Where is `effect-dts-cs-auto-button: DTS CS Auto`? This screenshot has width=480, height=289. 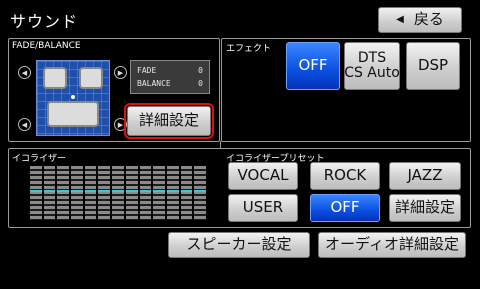
effect-dts-cs-auto-button: DTS CS Auto is located at coordinates (372, 66).